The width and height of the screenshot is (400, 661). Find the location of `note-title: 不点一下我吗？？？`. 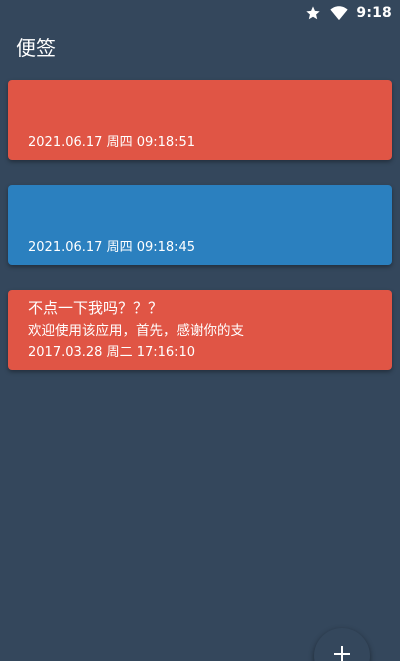

note-title: 不点一下我吗？？？ is located at coordinates (96, 308).